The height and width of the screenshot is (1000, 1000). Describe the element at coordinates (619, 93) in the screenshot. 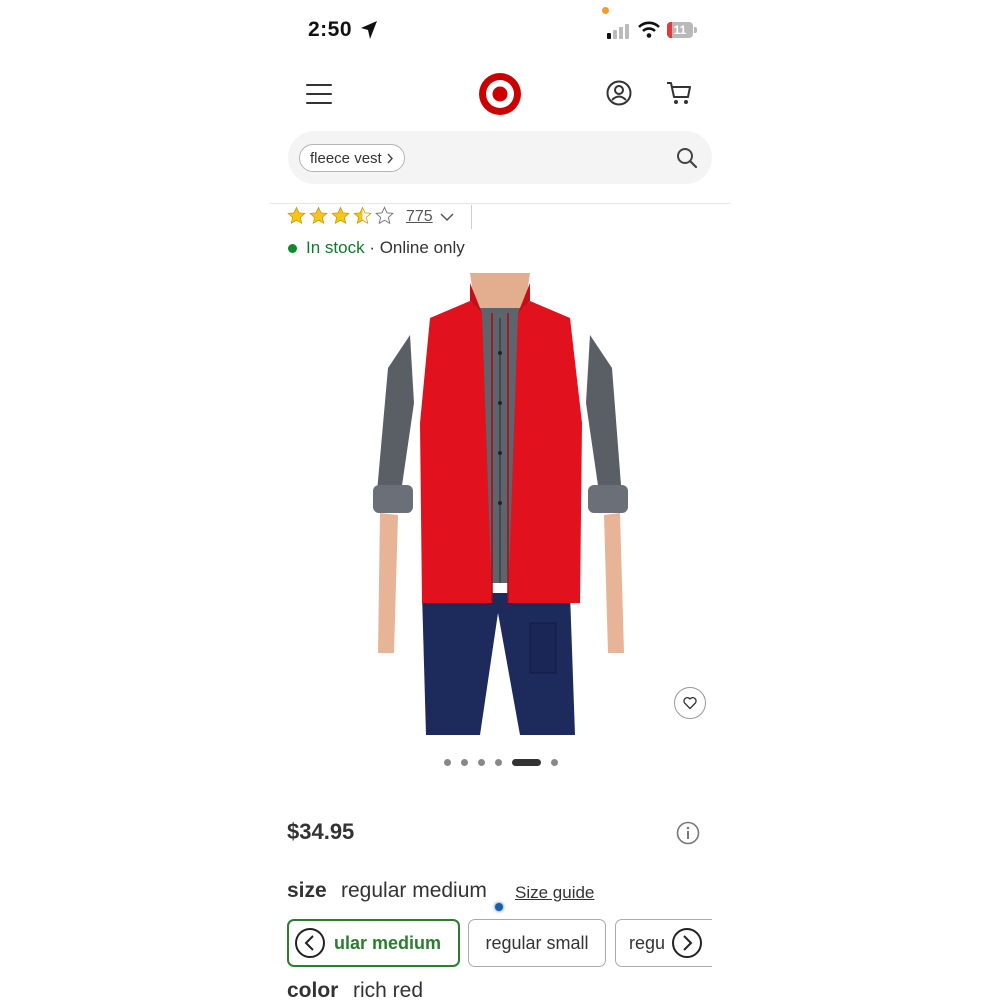

I see `account-icon` at that location.